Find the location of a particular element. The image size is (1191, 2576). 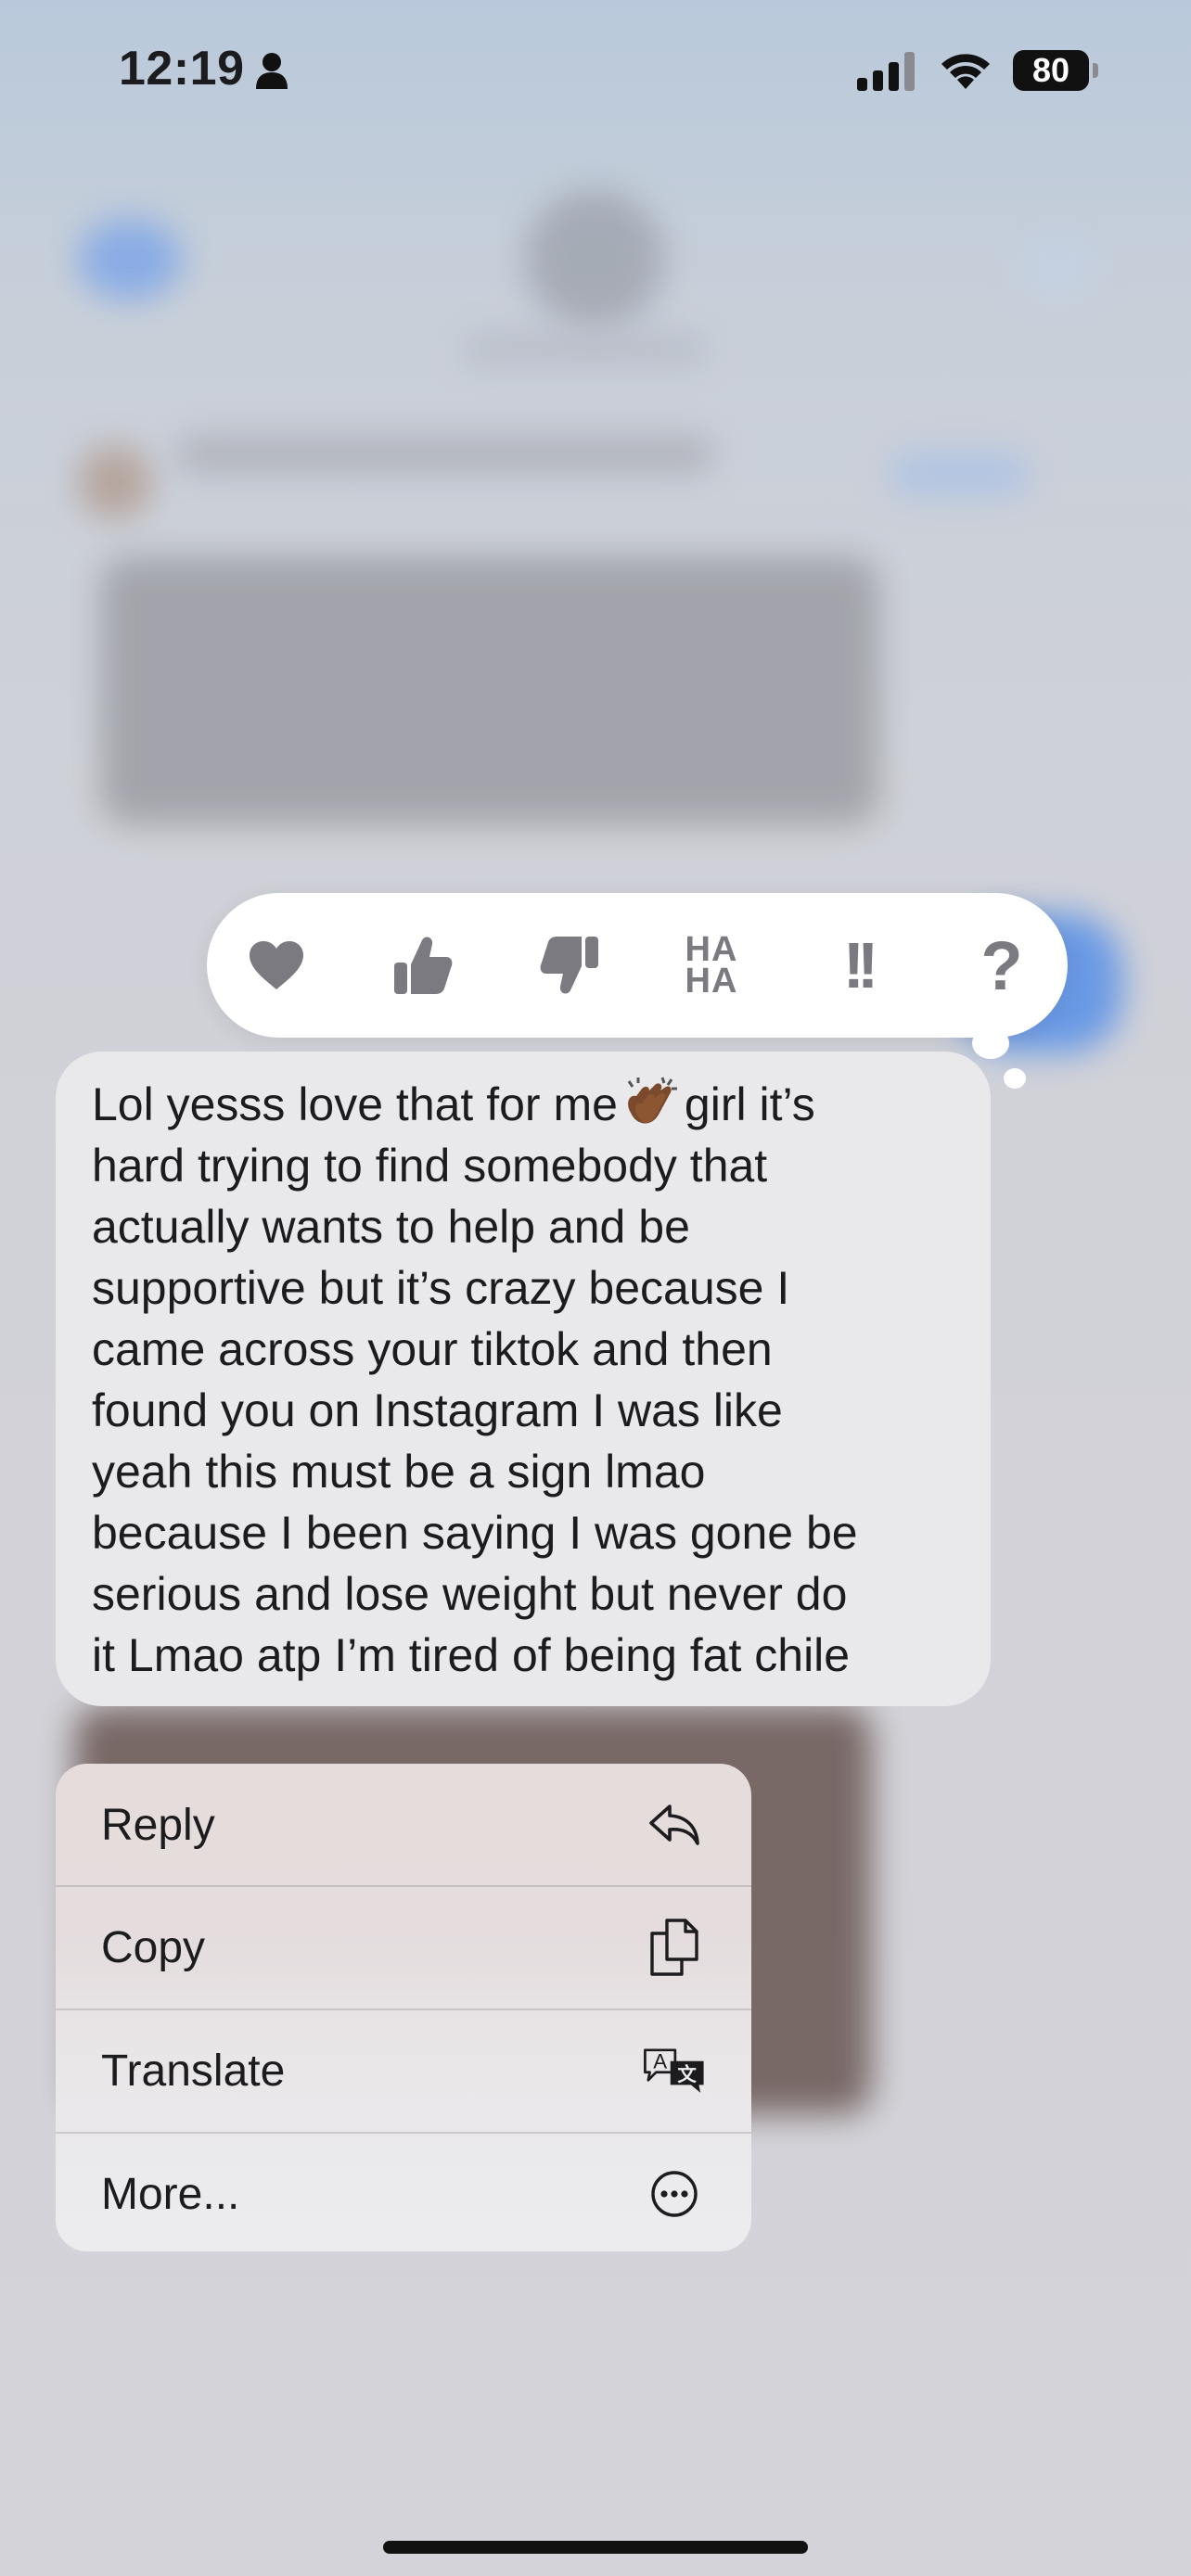

battery-level: 80 is located at coordinates (1051, 71).